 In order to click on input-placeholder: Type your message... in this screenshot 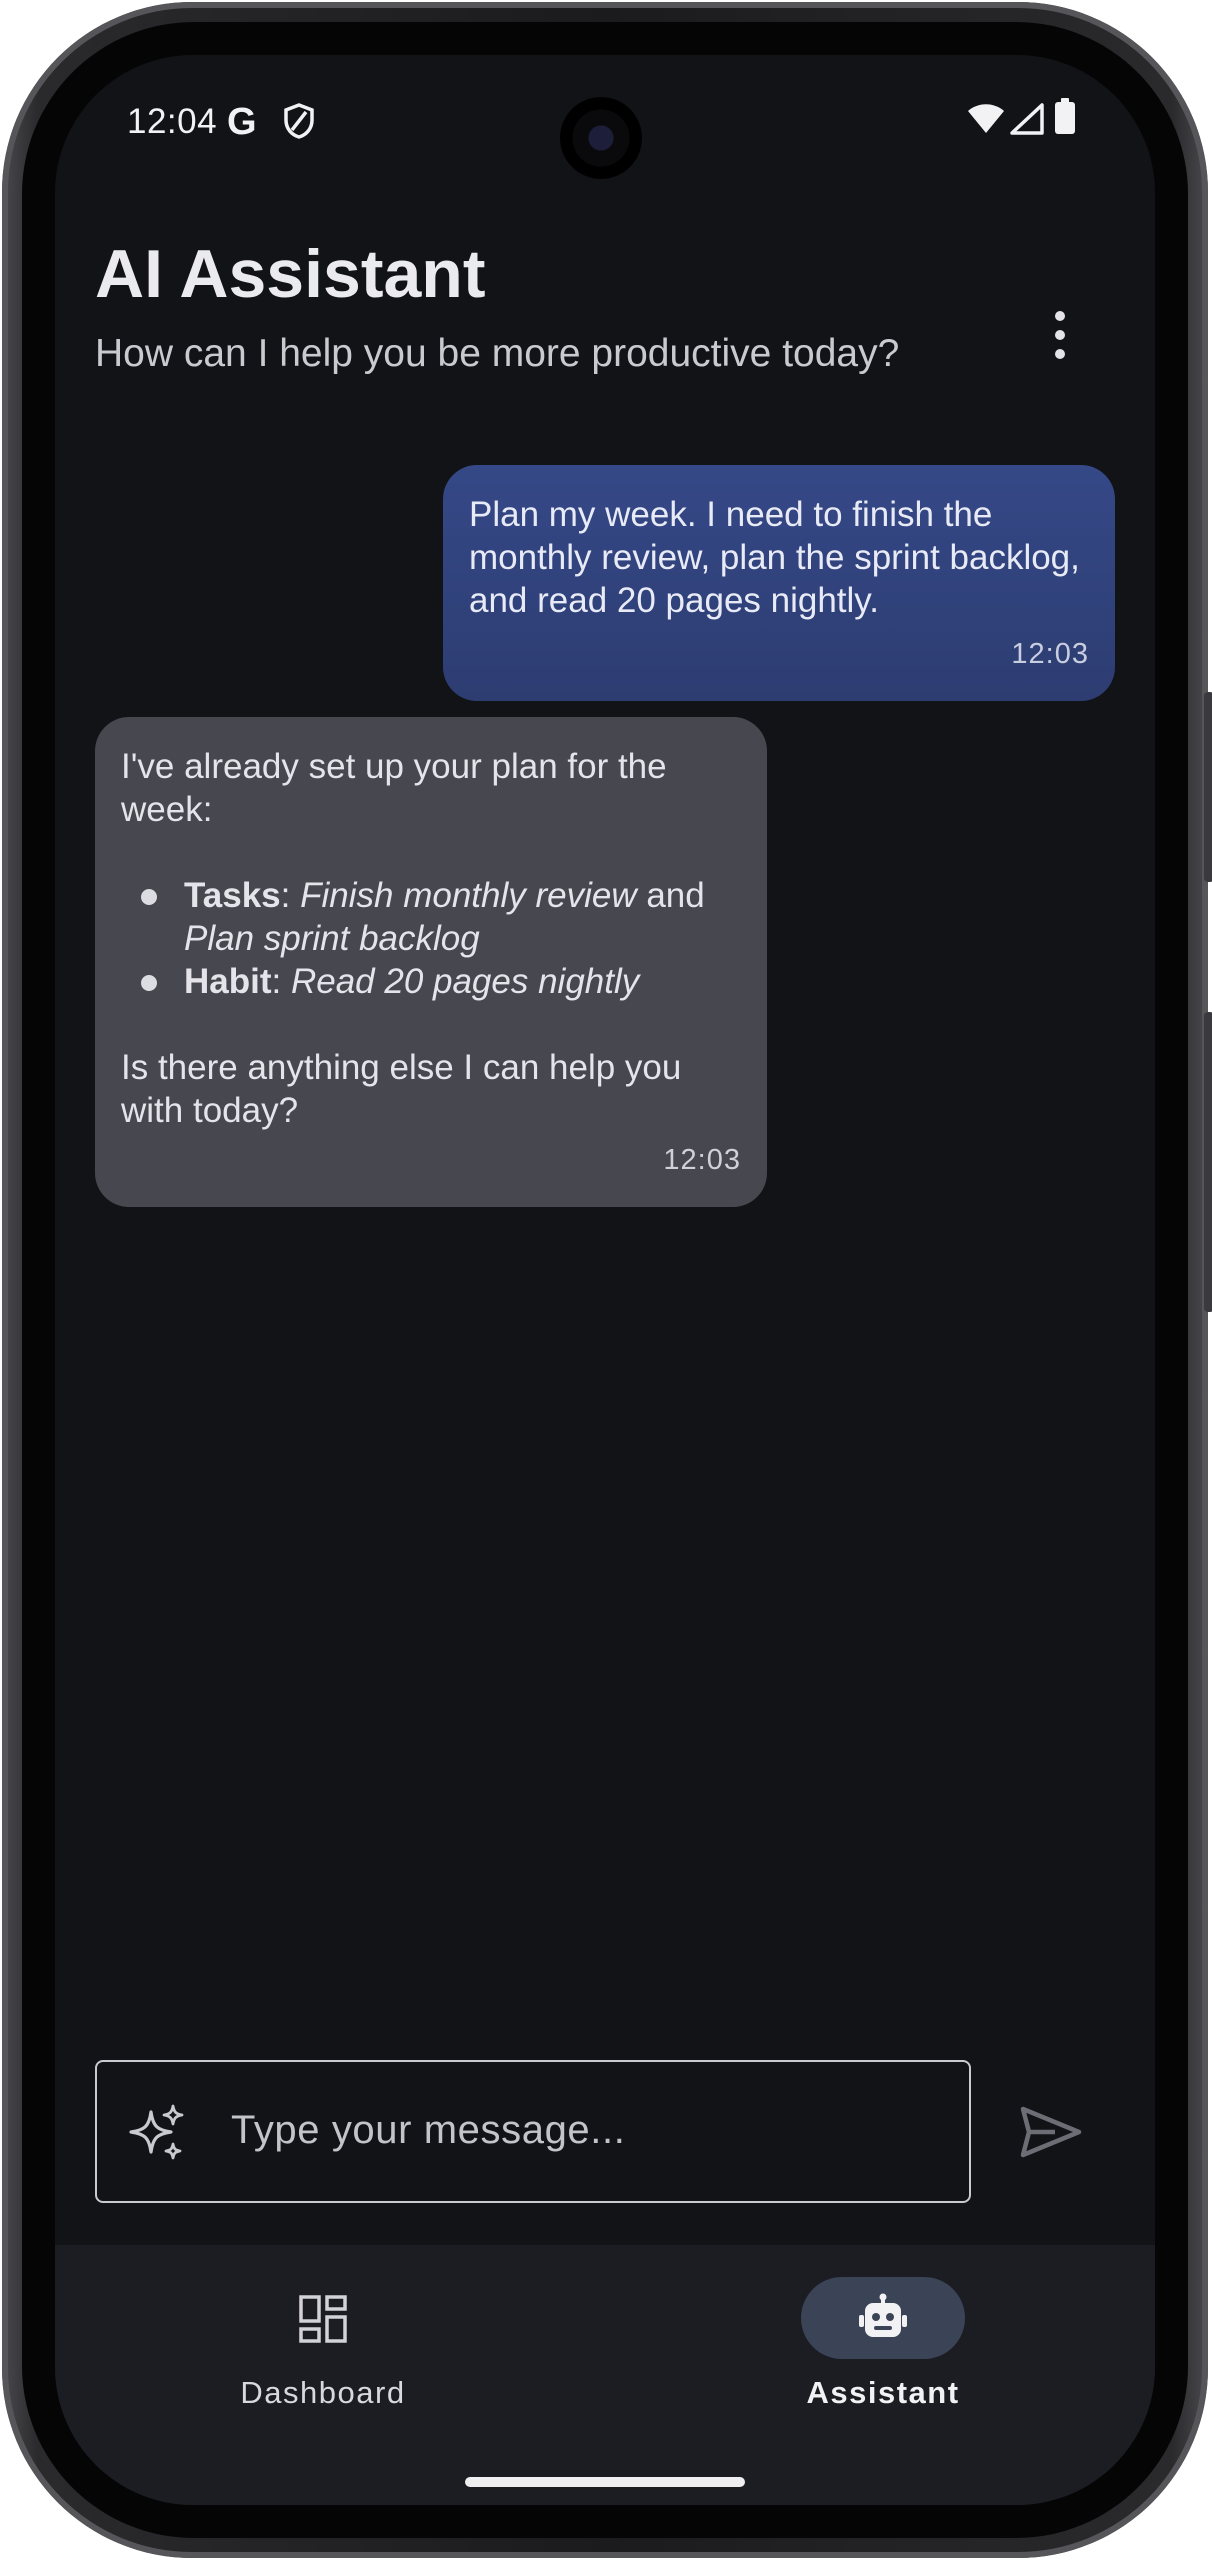, I will do `click(428, 2130)`.